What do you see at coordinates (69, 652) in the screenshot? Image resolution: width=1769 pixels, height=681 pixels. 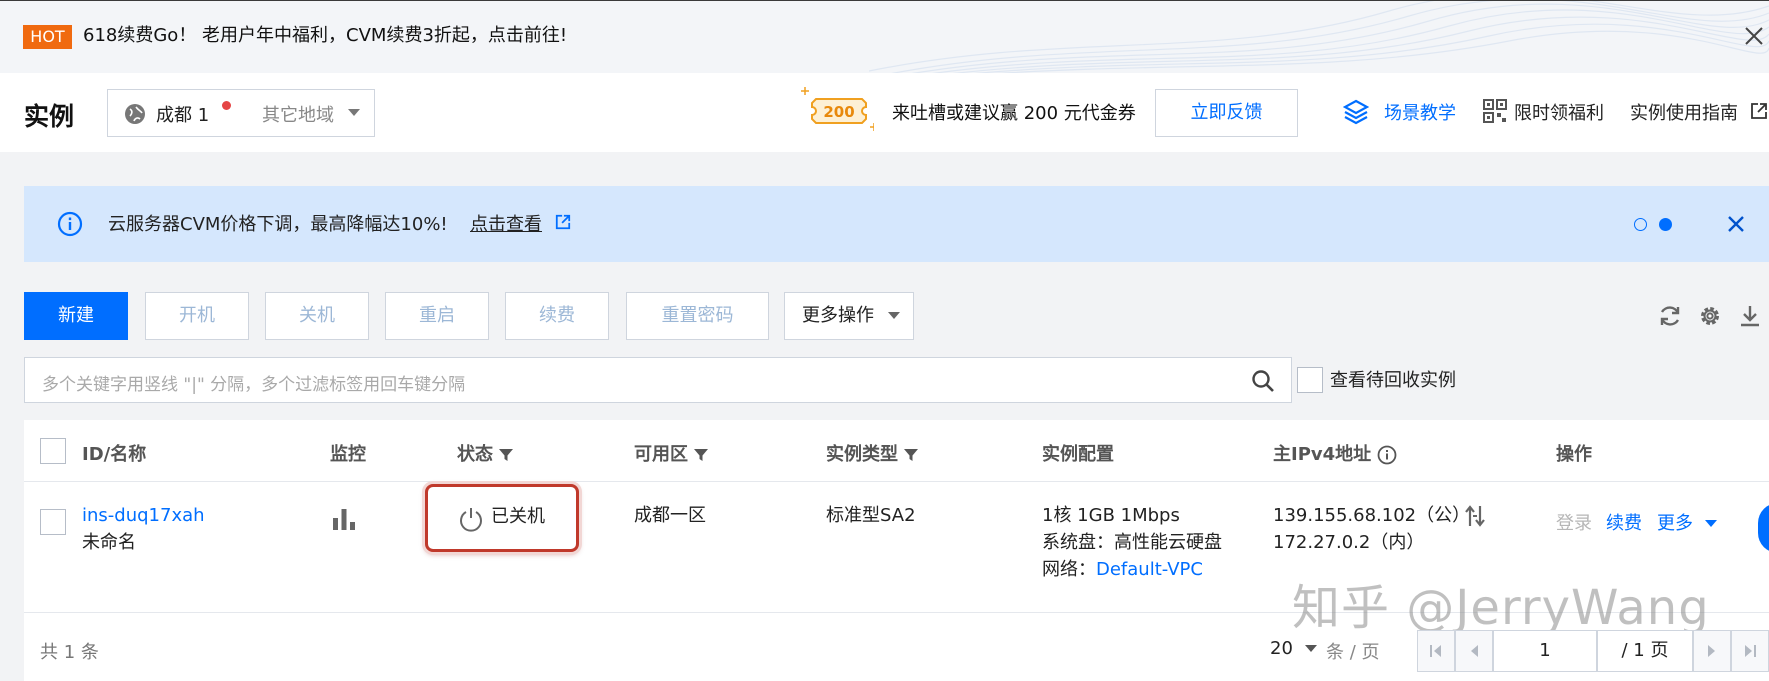 I see `total-count: 共 1 条` at bounding box center [69, 652].